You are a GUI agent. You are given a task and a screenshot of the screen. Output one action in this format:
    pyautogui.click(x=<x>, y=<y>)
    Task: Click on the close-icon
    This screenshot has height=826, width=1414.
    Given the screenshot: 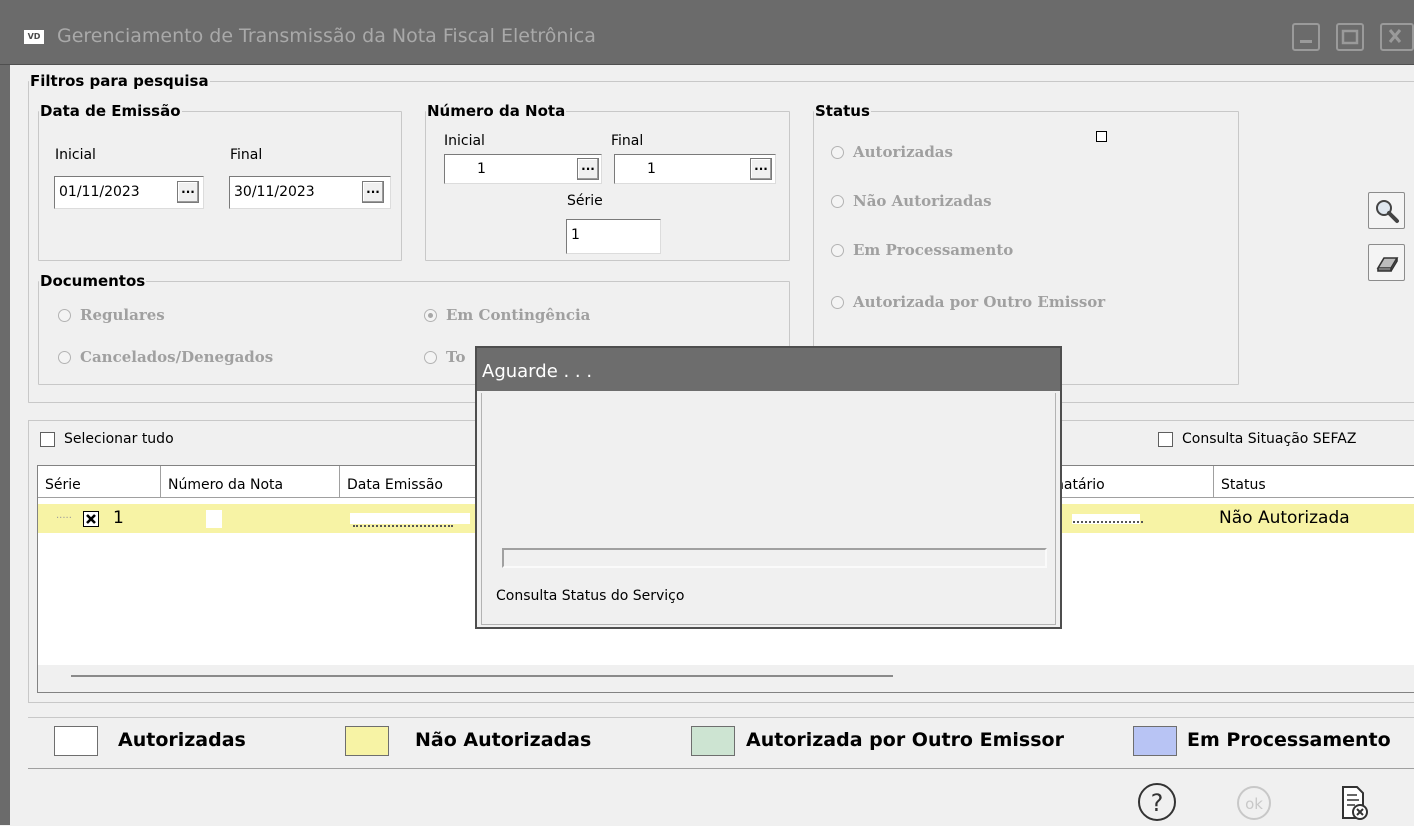 What is the action you would take?
    pyautogui.click(x=1395, y=36)
    